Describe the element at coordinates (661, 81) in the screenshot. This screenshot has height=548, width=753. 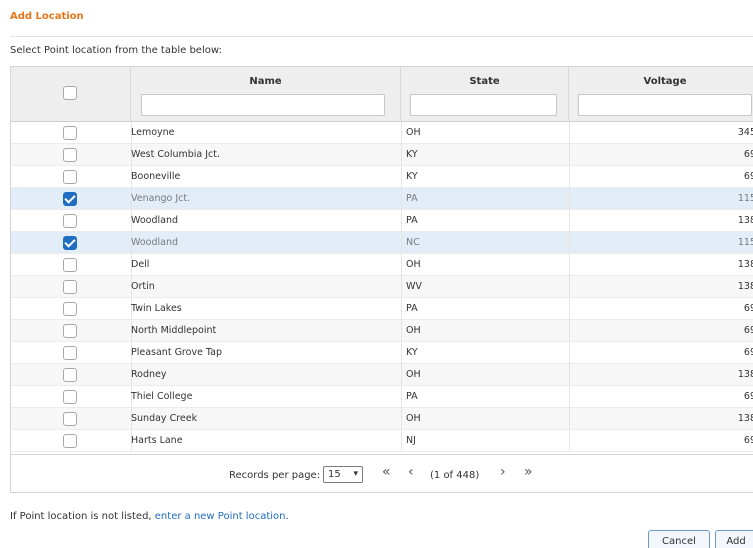
I see `column-header-voltage: Voltage` at that location.